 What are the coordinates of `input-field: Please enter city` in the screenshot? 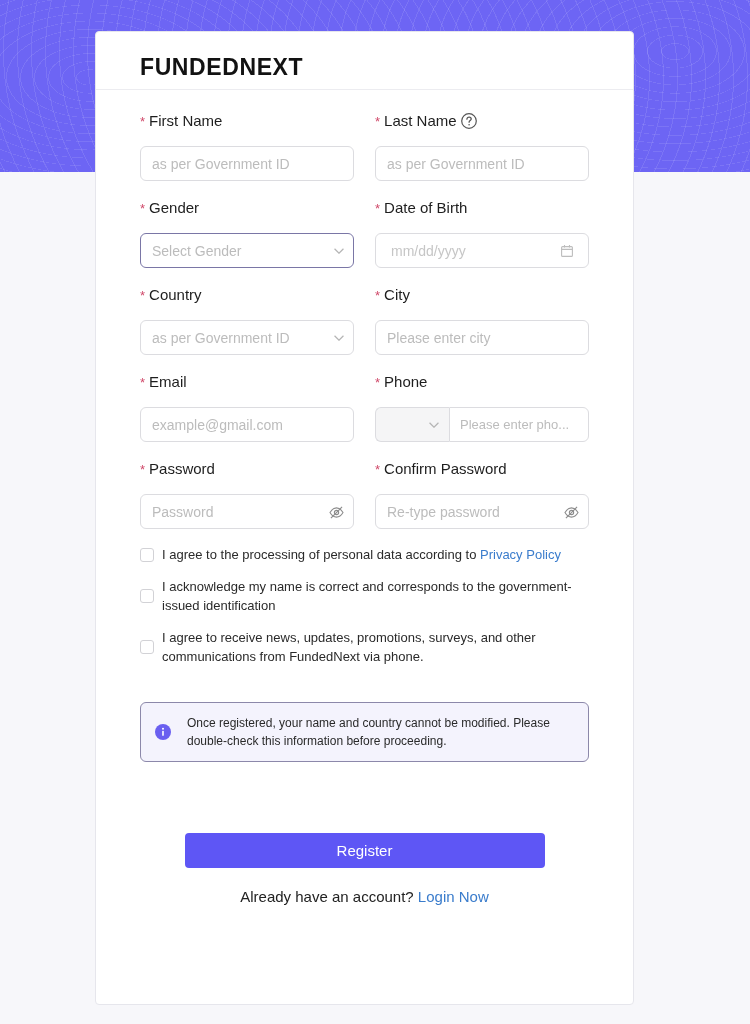 It's located at (482, 337).